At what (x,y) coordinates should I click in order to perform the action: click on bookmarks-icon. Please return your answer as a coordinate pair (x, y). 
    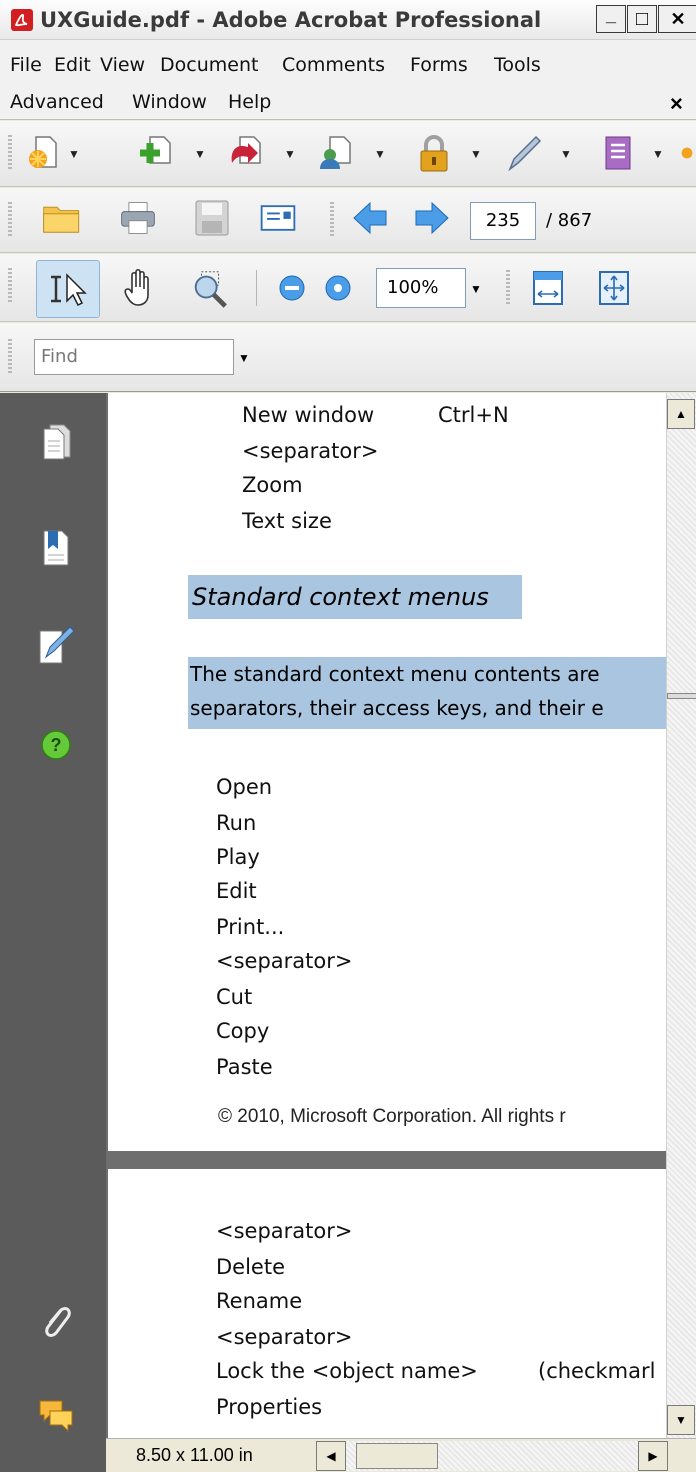
    Looking at the image, I should click on (56, 547).